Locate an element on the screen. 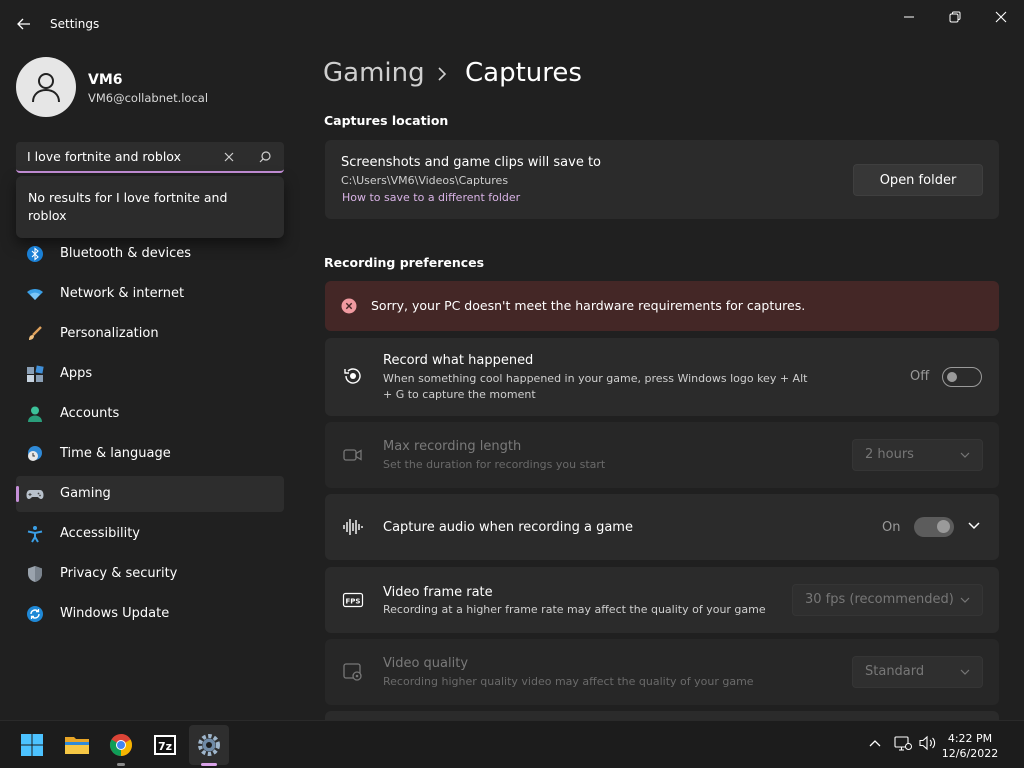 The image size is (1024, 768). file-explorer-icon is located at coordinates (77, 745).